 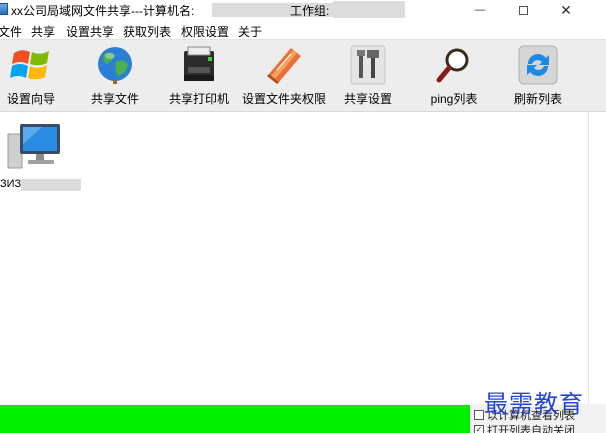 I want to click on maximize-button, so click(x=523, y=10).